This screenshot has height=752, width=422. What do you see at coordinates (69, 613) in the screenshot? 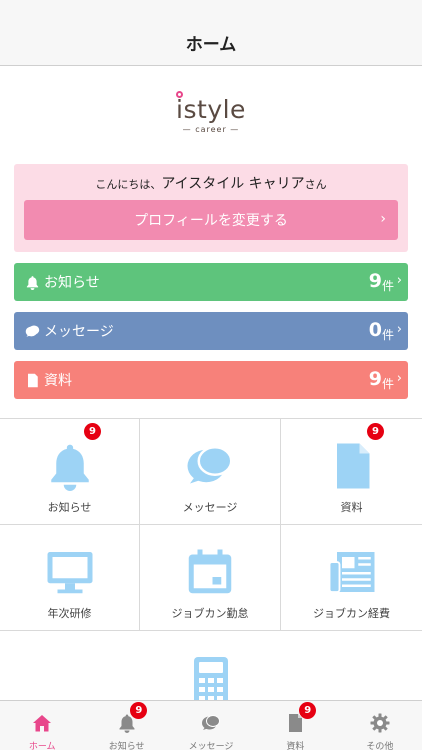
I see `menu-item-label: 年次研修` at bounding box center [69, 613].